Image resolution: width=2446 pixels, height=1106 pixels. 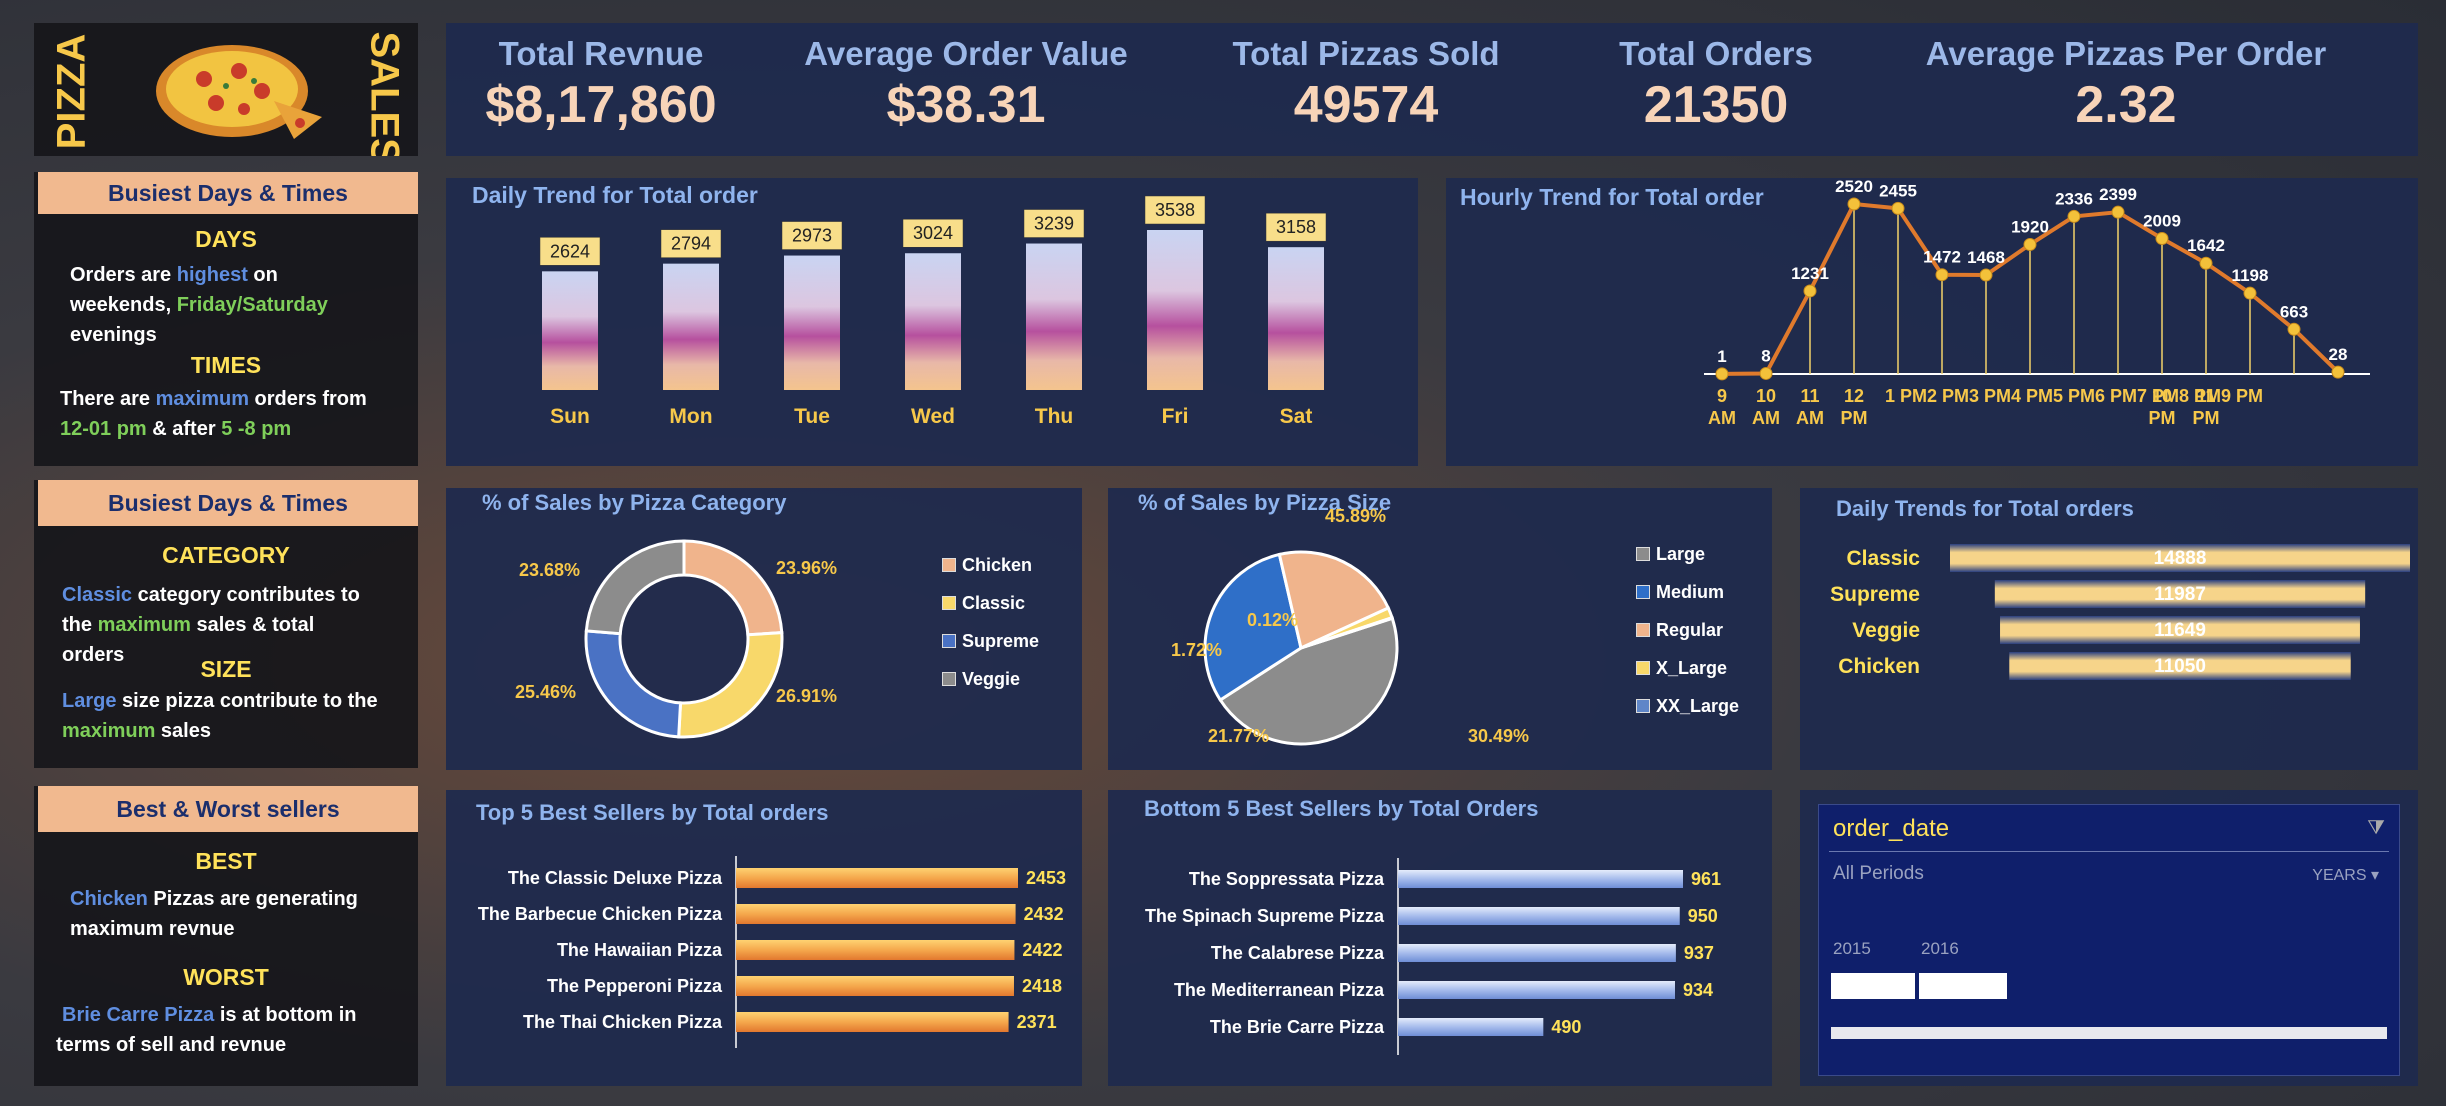 I want to click on tick-label: 9, so click(x=1722, y=396).